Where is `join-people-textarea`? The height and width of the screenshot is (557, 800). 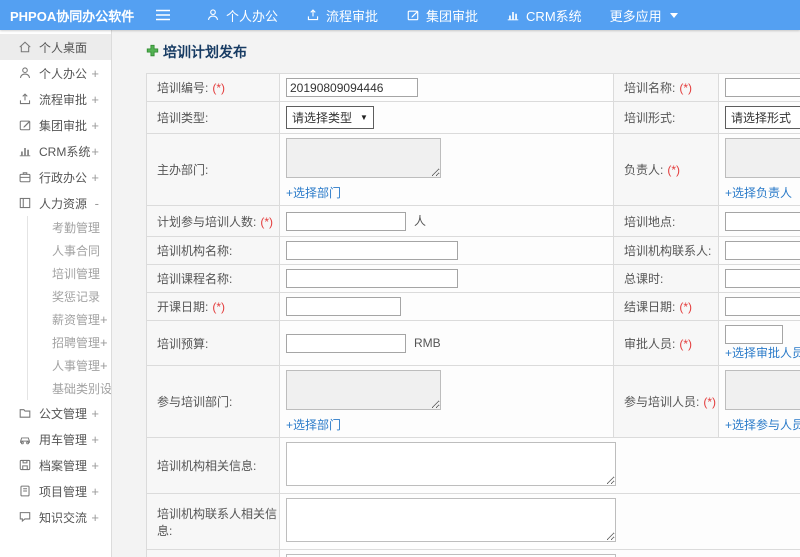
join-people-textarea is located at coordinates (762, 390).